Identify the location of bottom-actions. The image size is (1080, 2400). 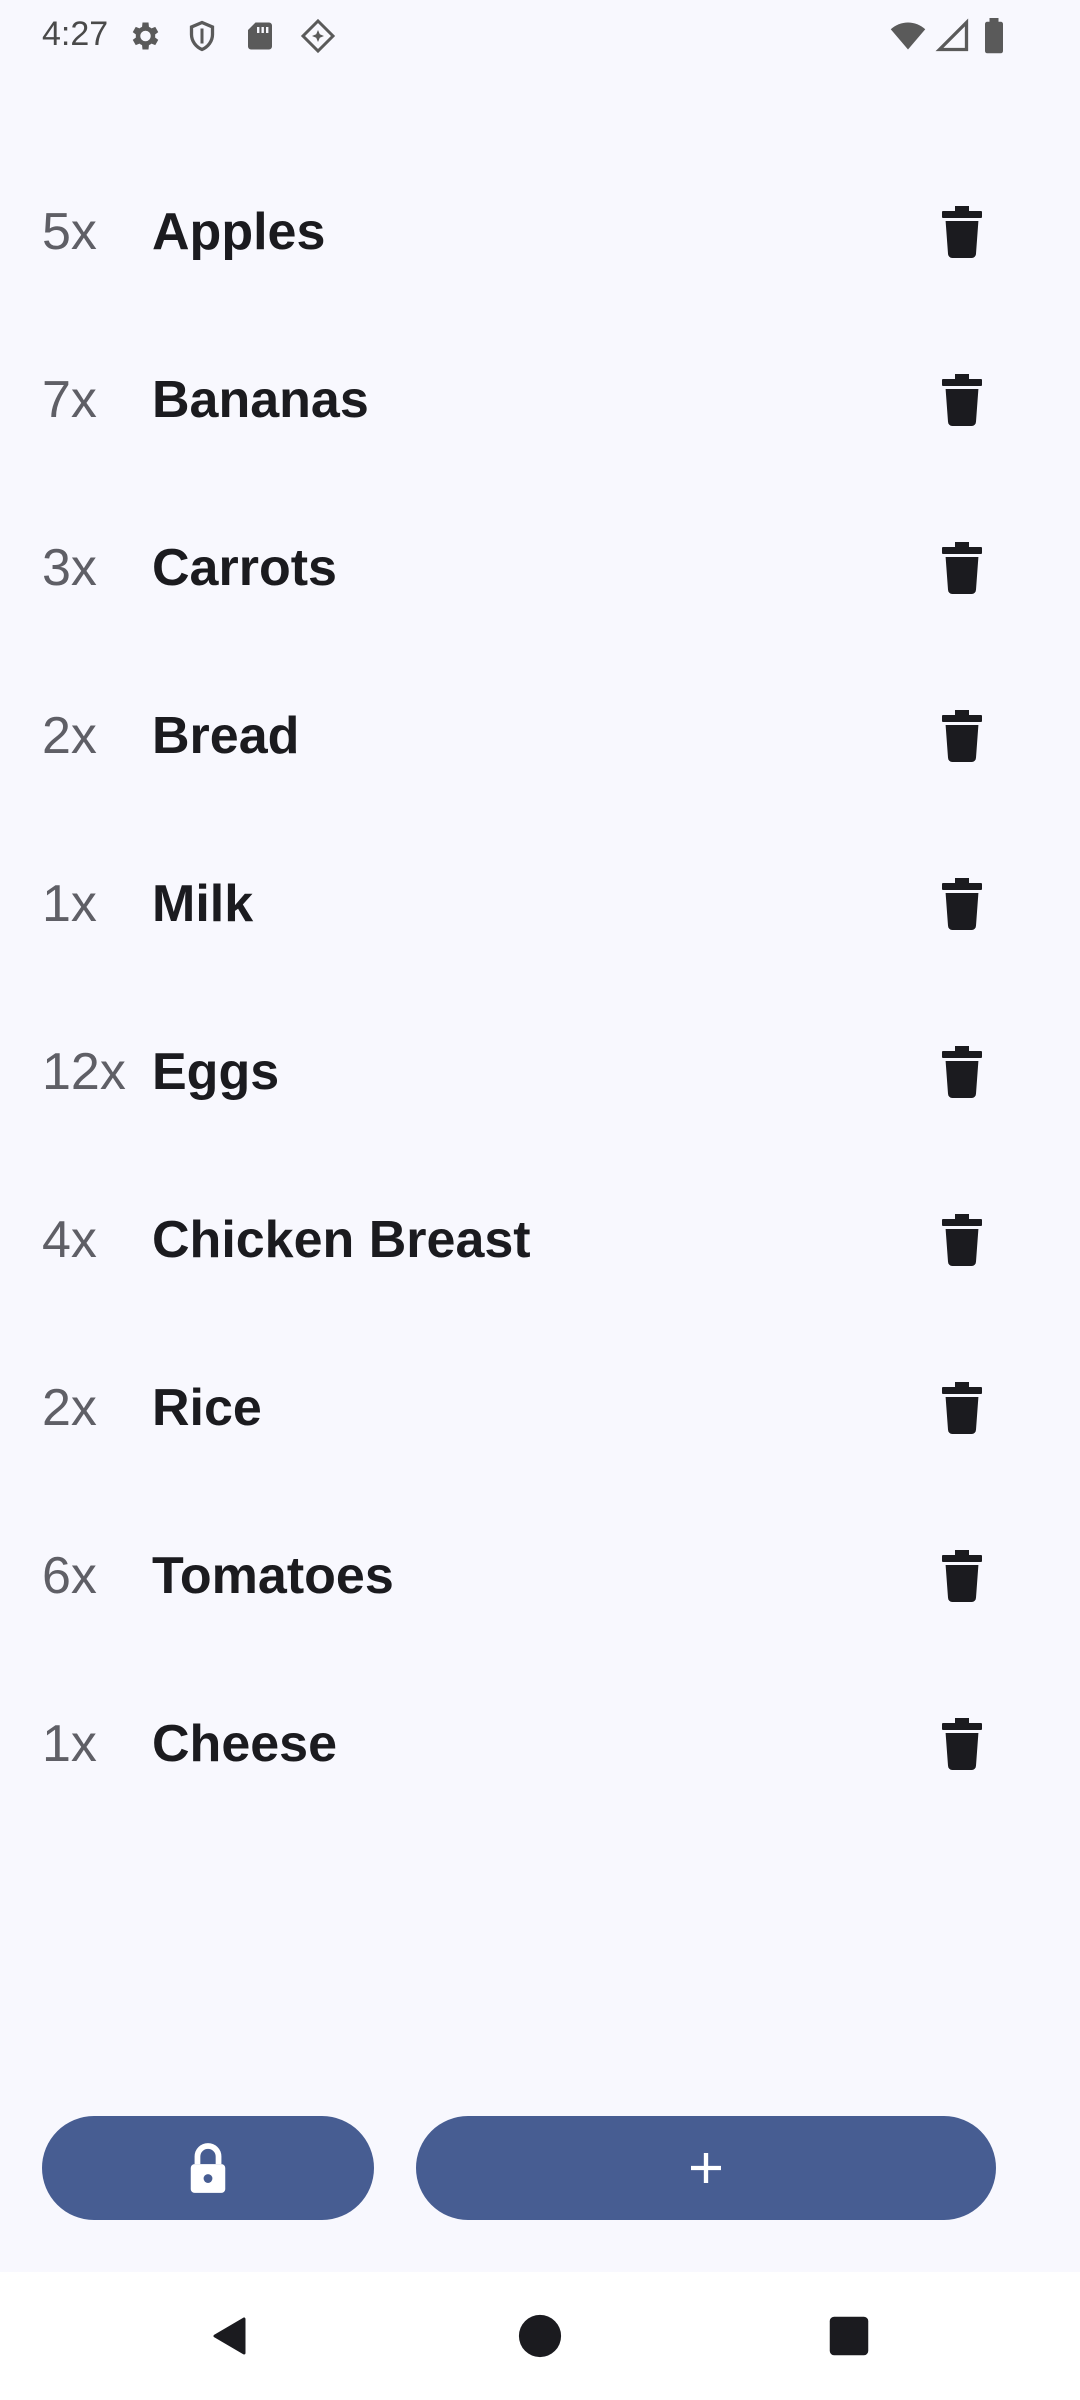
(540, 2168).